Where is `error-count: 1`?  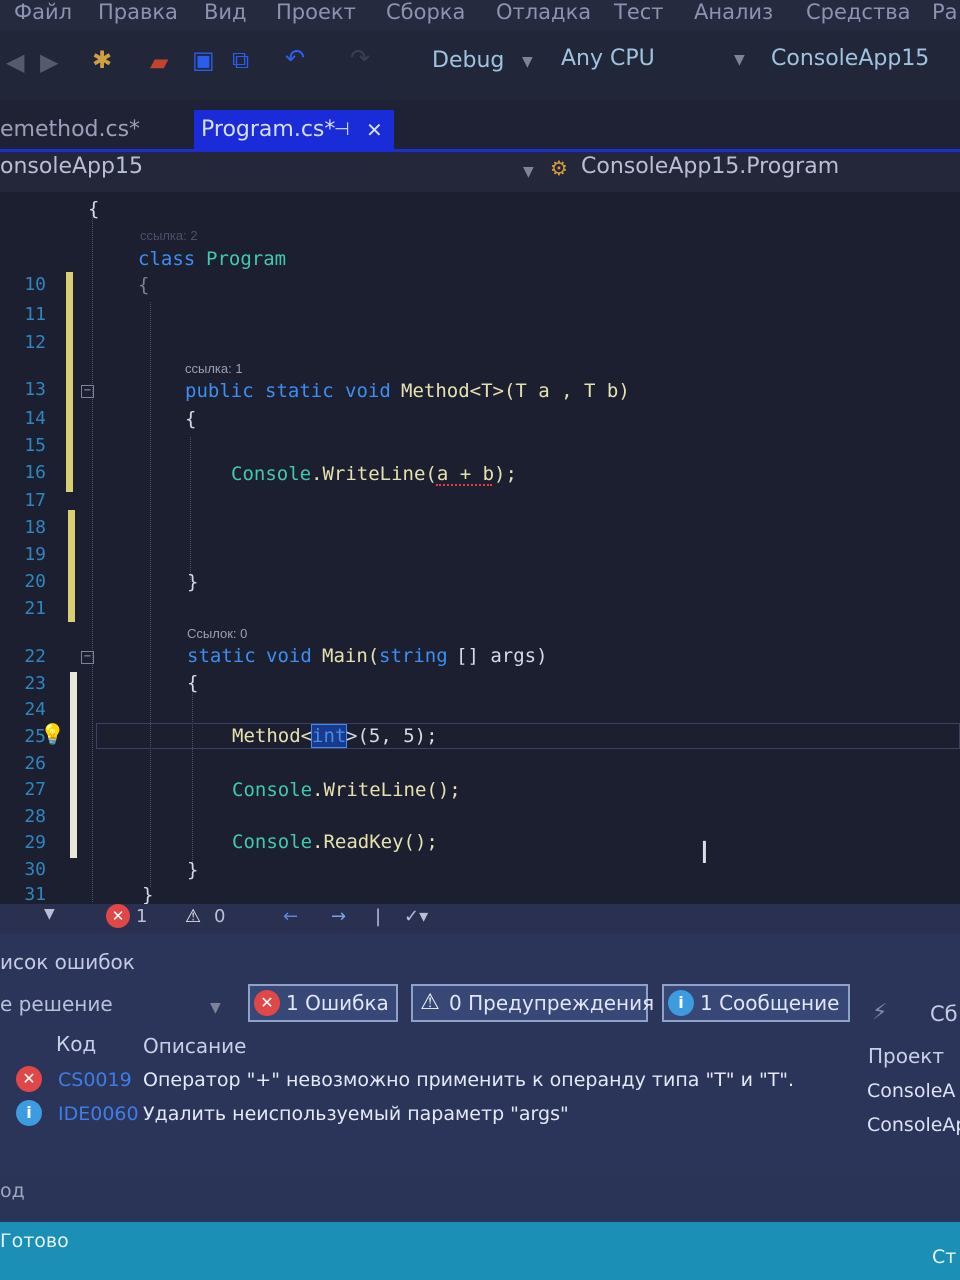 error-count: 1 is located at coordinates (141, 916).